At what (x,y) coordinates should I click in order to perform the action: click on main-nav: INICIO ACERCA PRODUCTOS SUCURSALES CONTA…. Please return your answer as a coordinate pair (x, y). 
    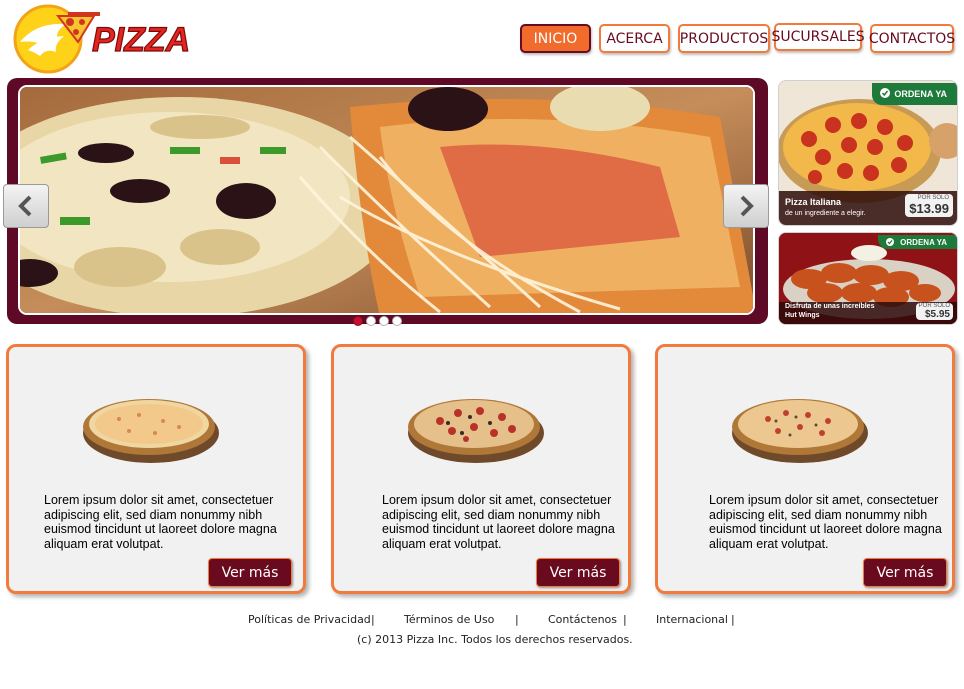
    Looking at the image, I should click on (482, 38).